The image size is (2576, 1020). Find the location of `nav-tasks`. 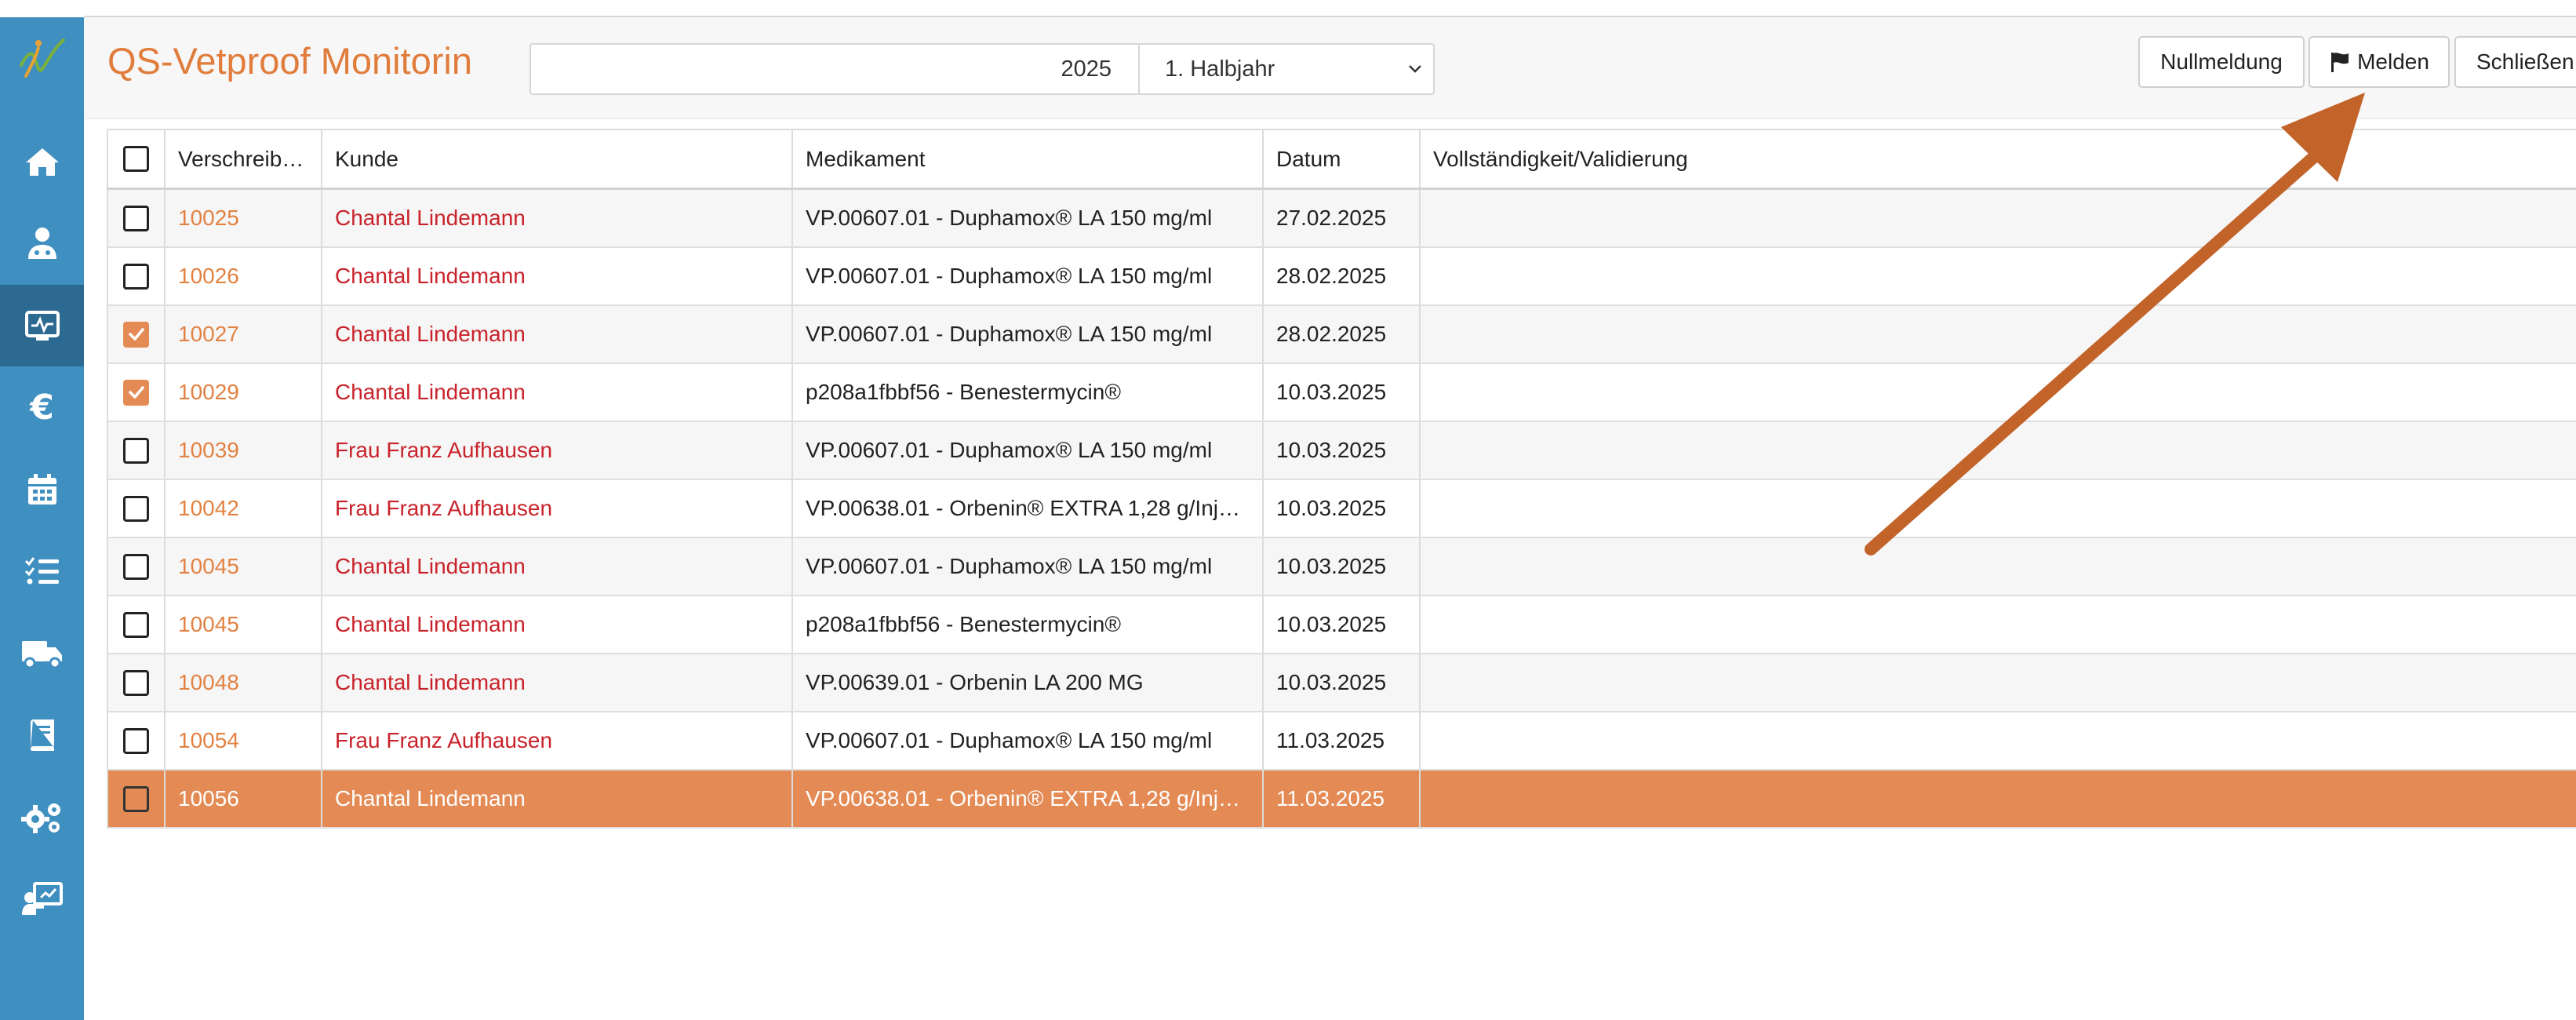

nav-tasks is located at coordinates (42, 571).